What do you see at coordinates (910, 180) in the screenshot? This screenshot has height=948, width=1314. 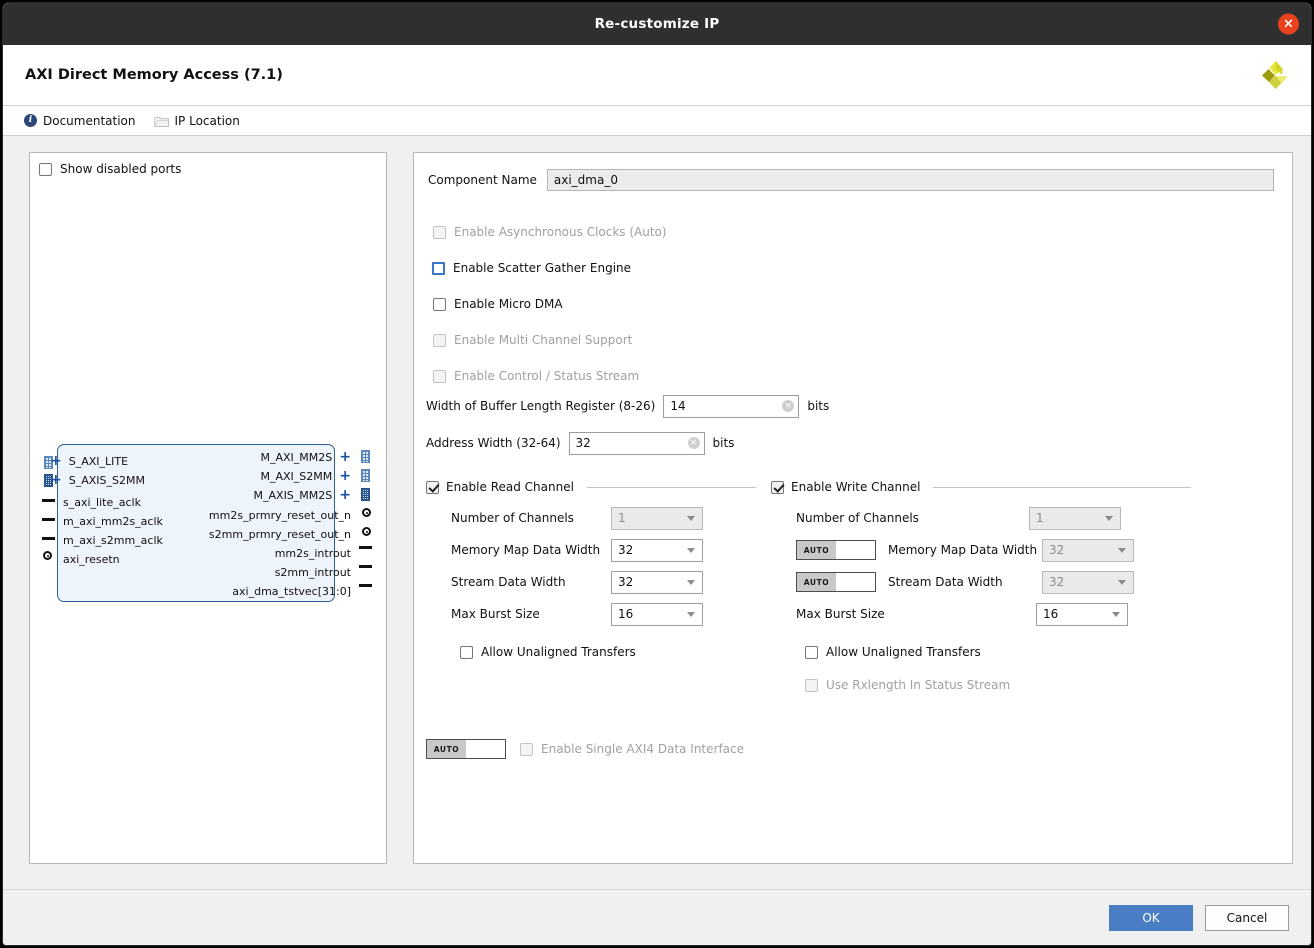 I see `component-name-input: axi_dma_0` at bounding box center [910, 180].